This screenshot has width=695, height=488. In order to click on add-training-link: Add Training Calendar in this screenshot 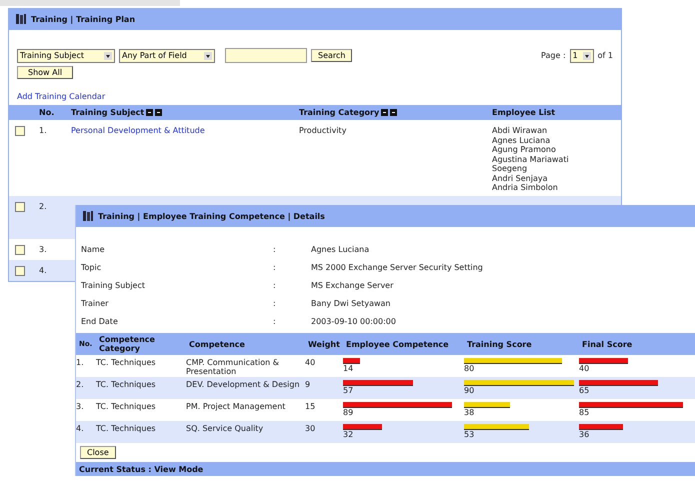, I will do `click(61, 96)`.